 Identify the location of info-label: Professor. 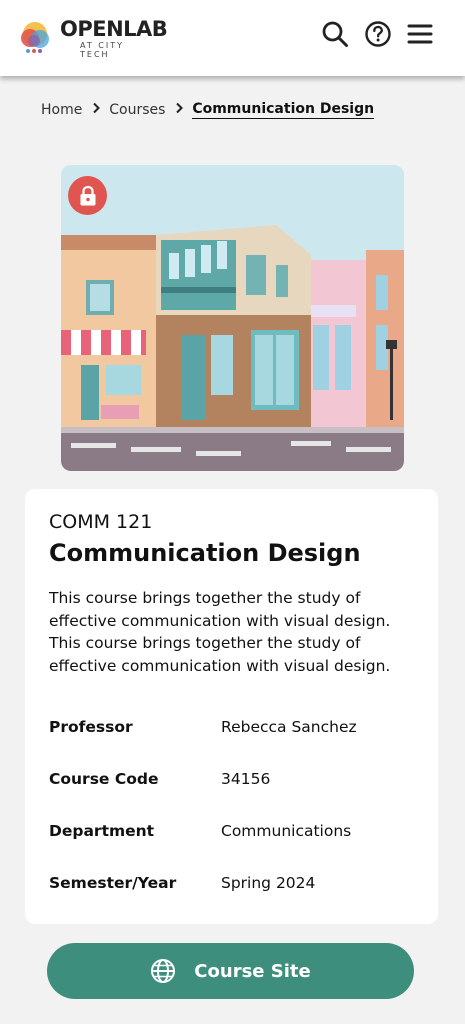
(91, 727).